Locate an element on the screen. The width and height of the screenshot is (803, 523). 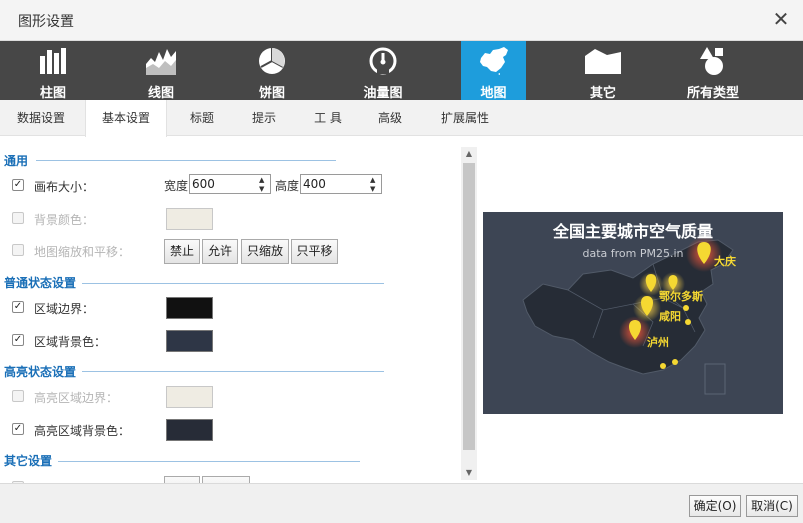
highlight-border-label: 高亮区域边界： is located at coordinates (76, 398).